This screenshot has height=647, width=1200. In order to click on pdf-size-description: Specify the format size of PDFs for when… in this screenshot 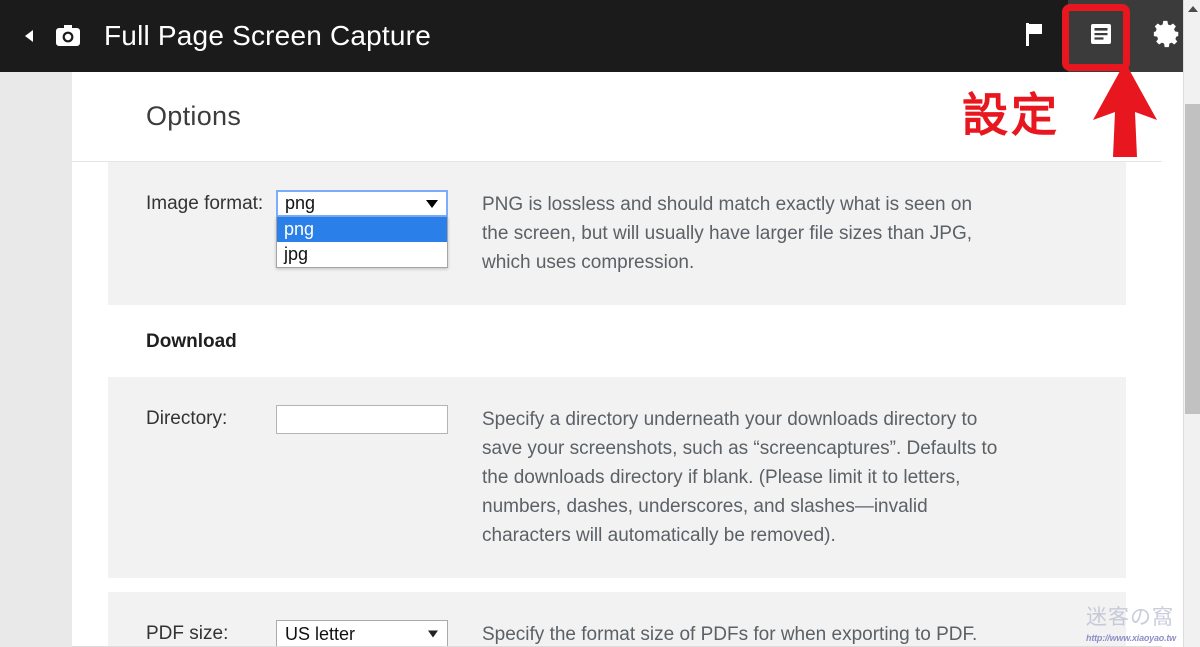, I will do `click(730, 634)`.